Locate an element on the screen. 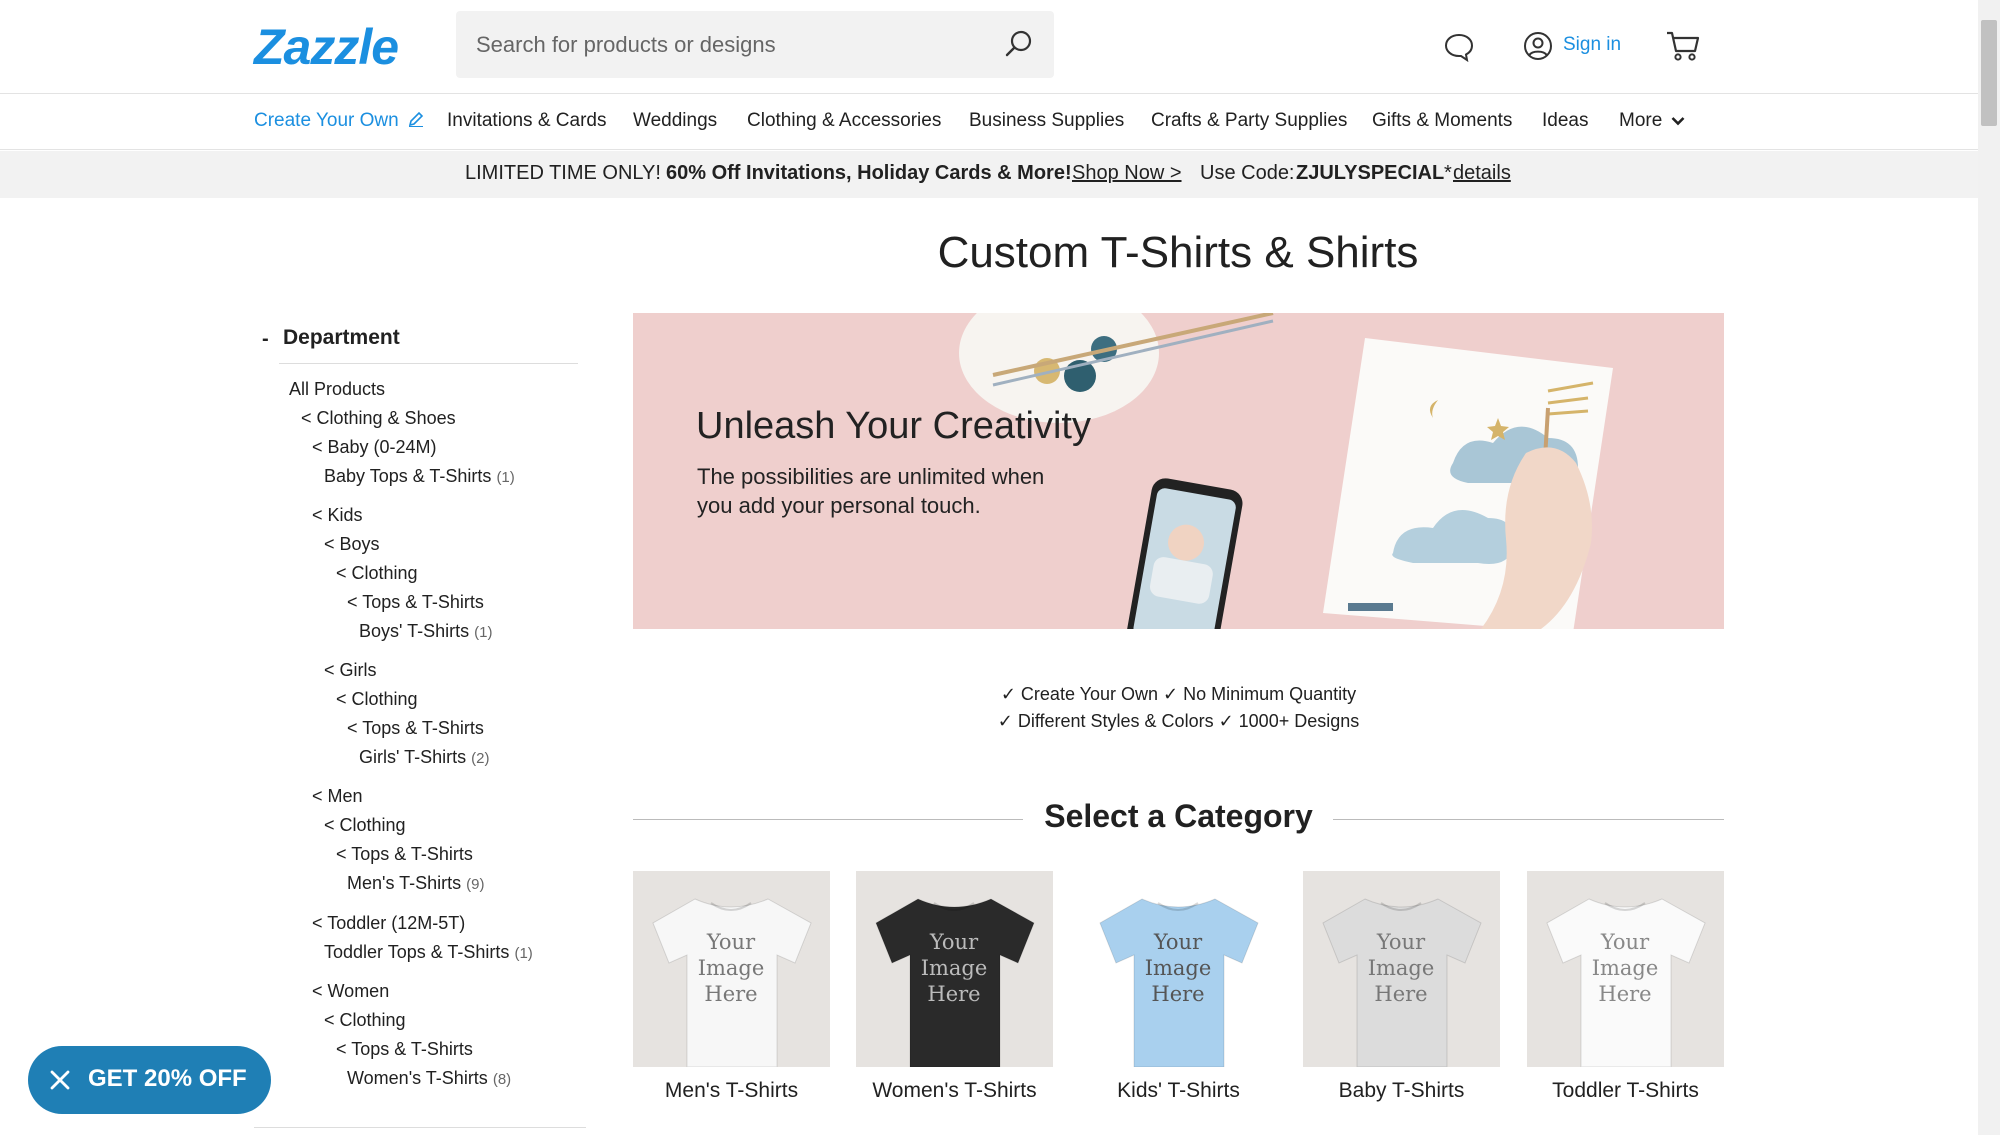  sidebar-item-label: < Men is located at coordinates (337, 796).